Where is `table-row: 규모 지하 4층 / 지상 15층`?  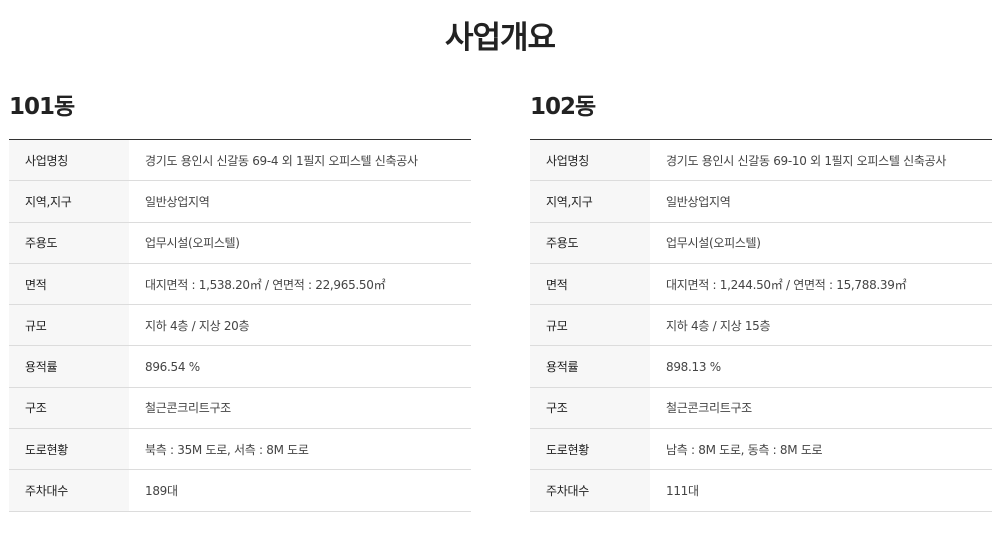 table-row: 규모 지하 4층 / 지상 15층 is located at coordinates (761, 325).